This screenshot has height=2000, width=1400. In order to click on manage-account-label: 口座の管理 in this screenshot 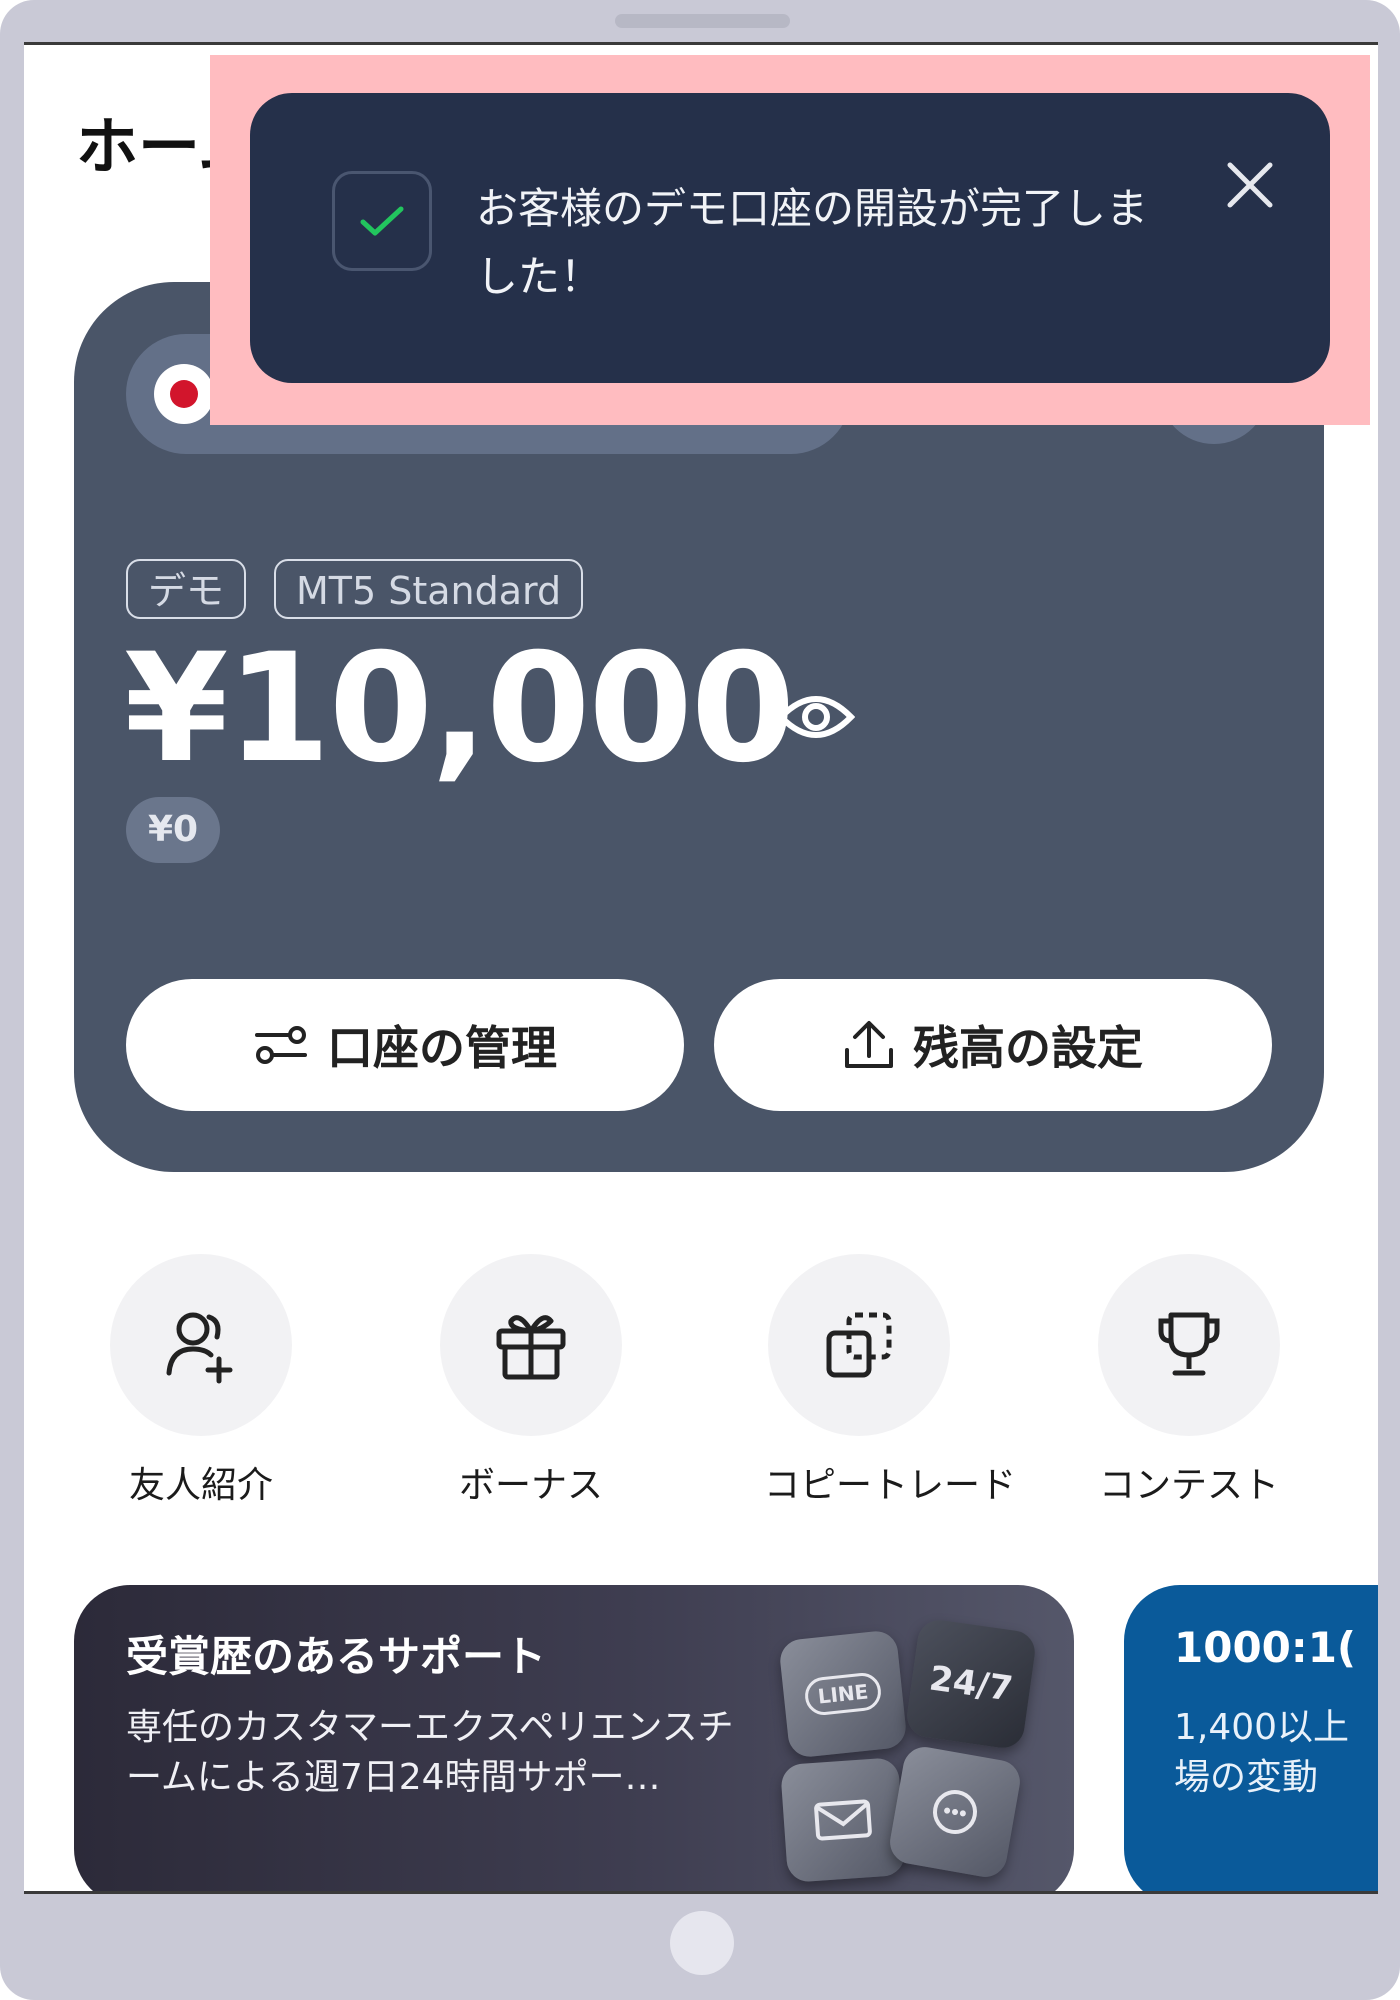, I will do `click(442, 1048)`.